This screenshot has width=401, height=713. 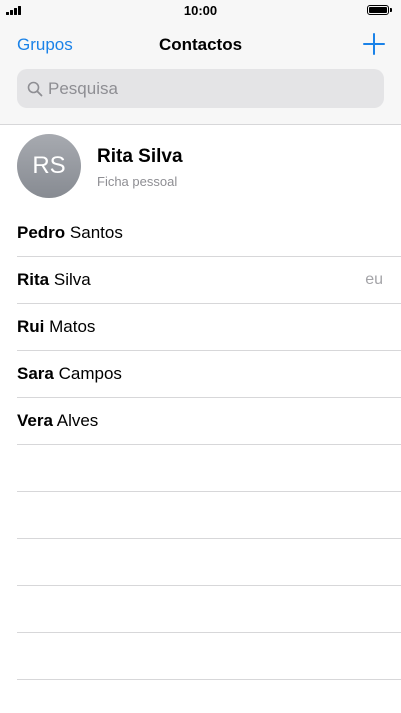 What do you see at coordinates (41, 232) in the screenshot?
I see `contact-first-name: Pedro` at bounding box center [41, 232].